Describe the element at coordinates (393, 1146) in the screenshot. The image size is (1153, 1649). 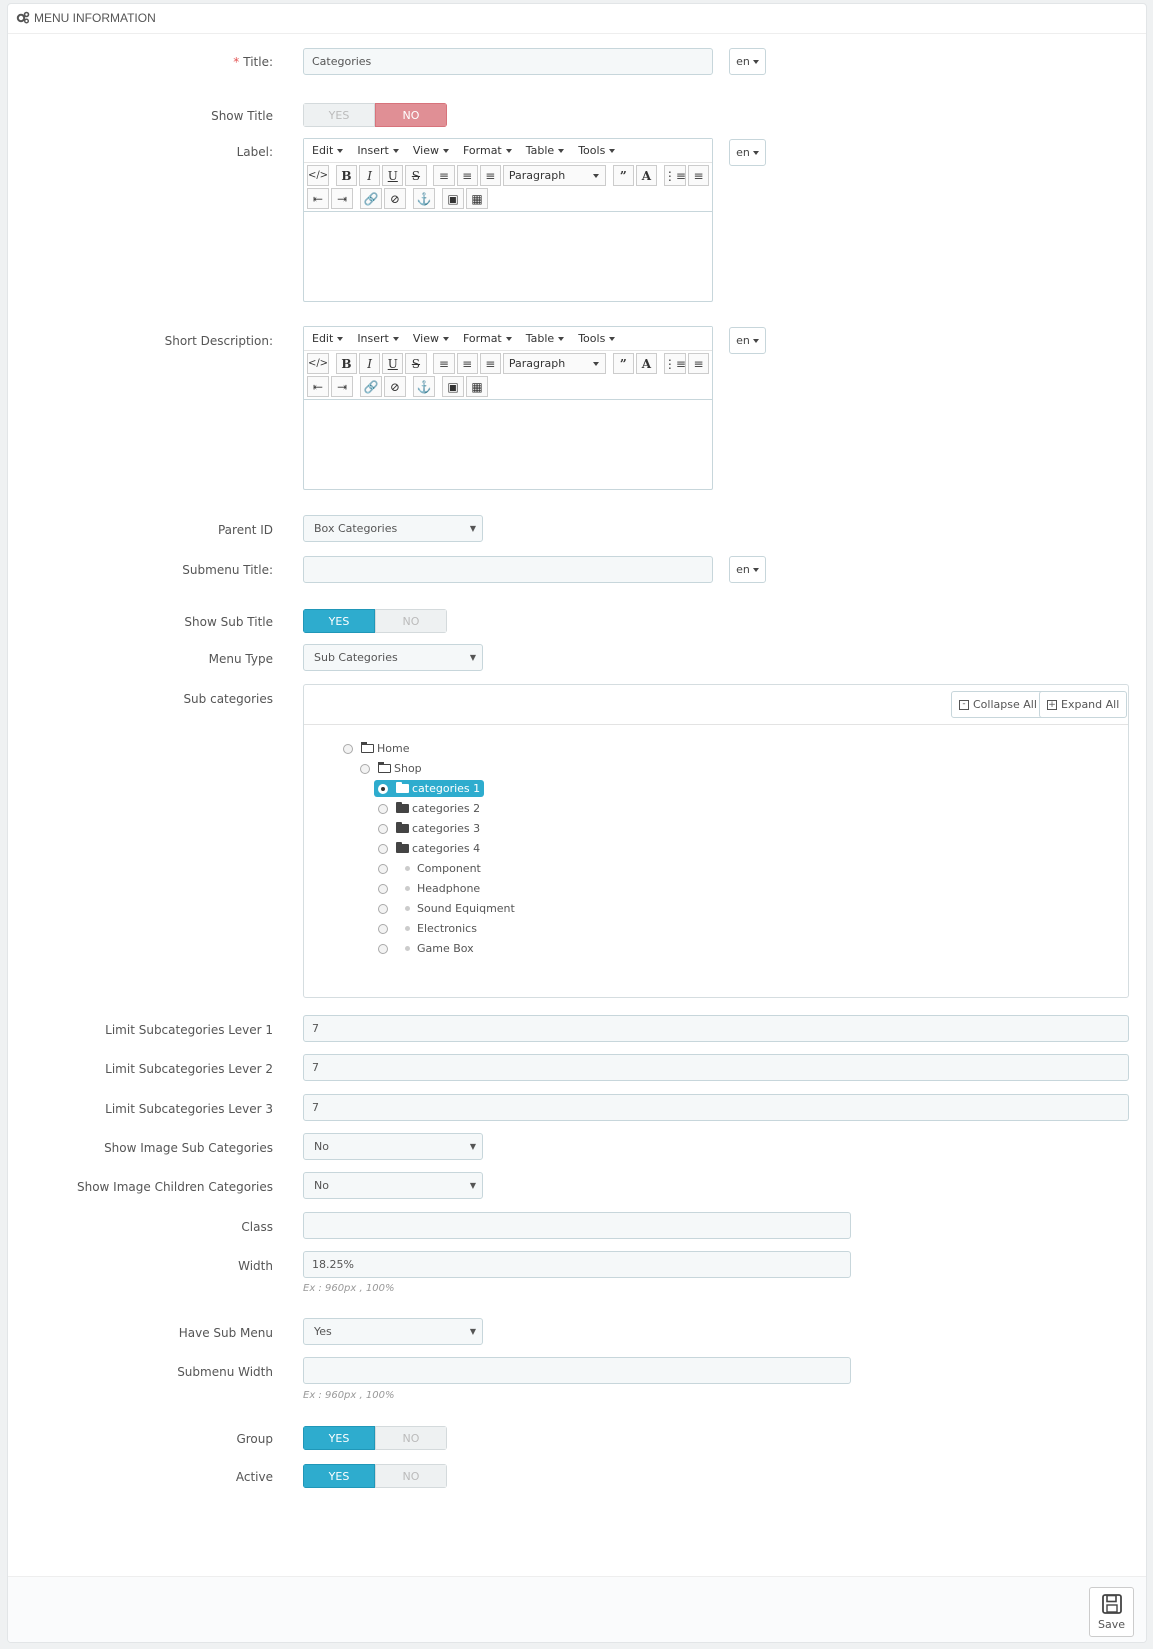
I see `show-image-sub-select: No ▼` at that location.